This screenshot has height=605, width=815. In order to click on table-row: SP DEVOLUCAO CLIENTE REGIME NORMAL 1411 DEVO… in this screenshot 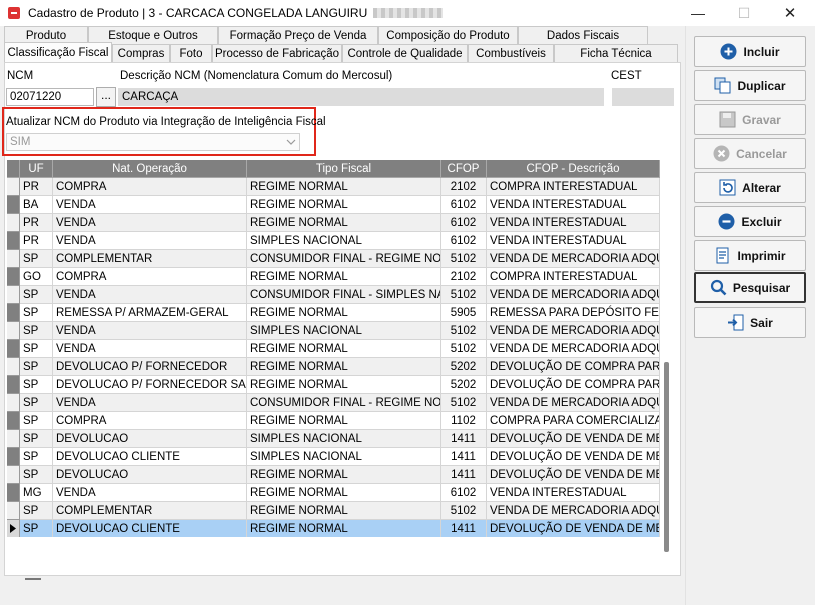, I will do `click(333, 528)`.